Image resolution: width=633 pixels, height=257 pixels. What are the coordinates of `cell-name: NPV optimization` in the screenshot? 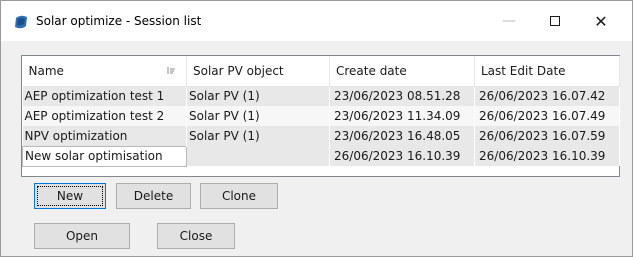 It's located at (104, 136).